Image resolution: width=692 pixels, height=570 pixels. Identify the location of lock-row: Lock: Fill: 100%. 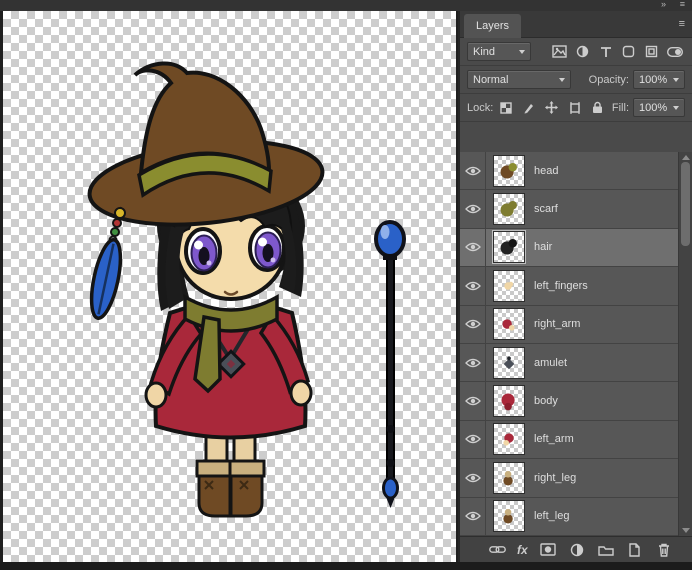
(576, 108).